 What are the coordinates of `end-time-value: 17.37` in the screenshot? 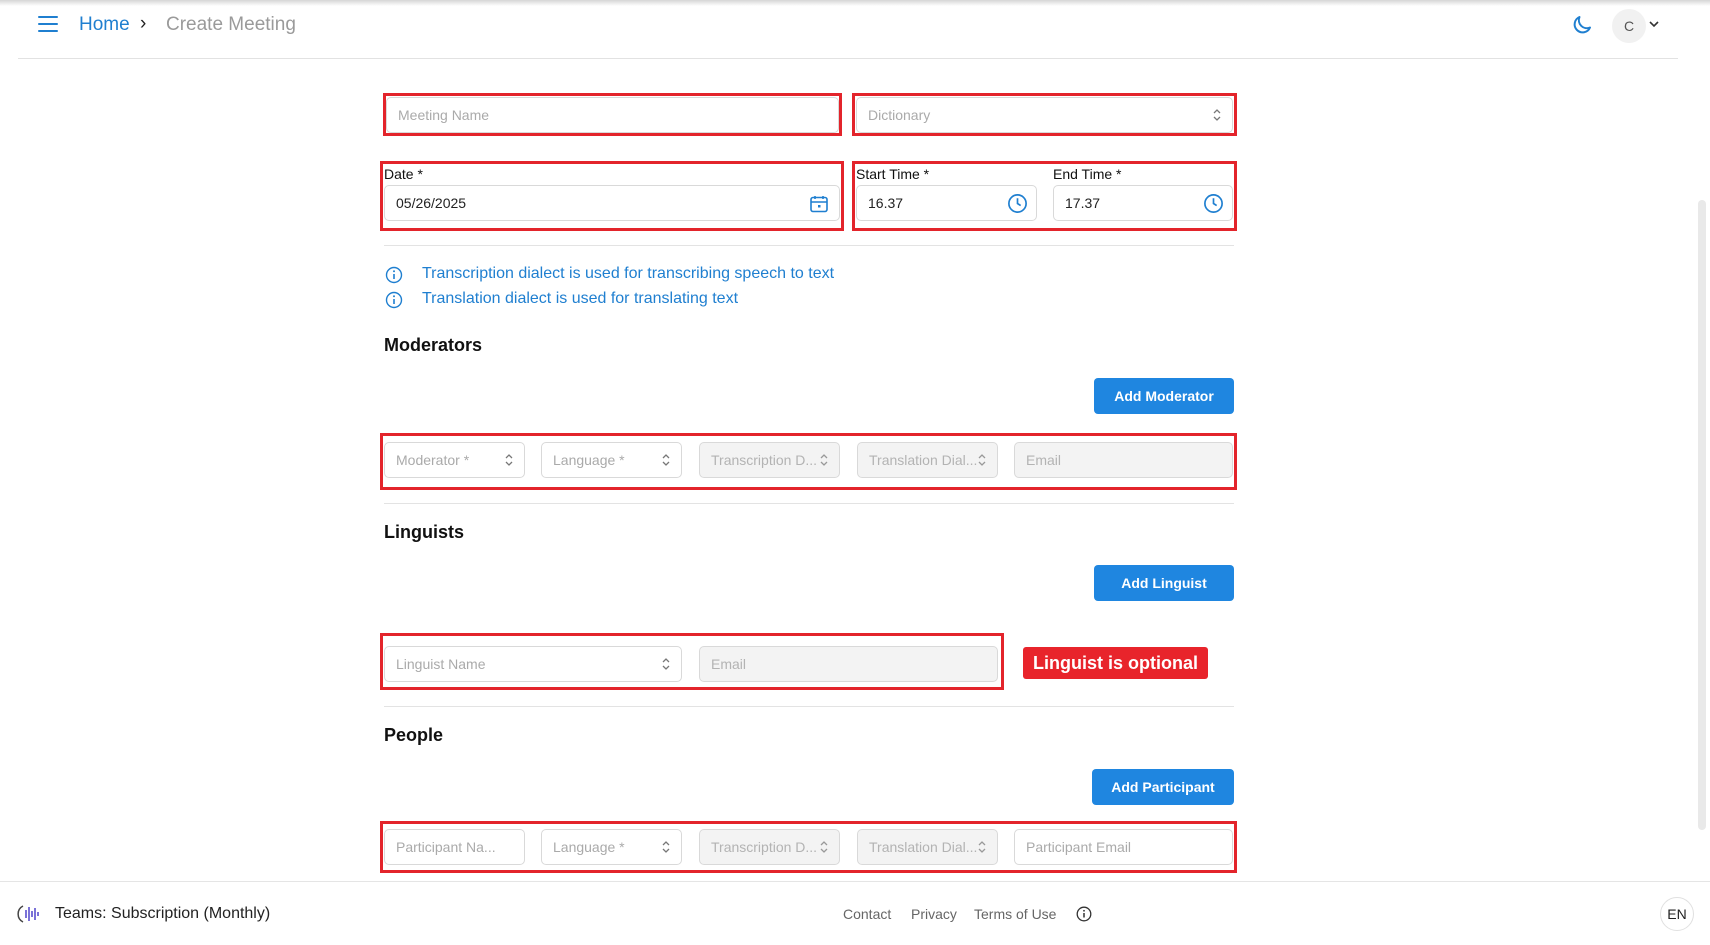 It's located at (1083, 203).